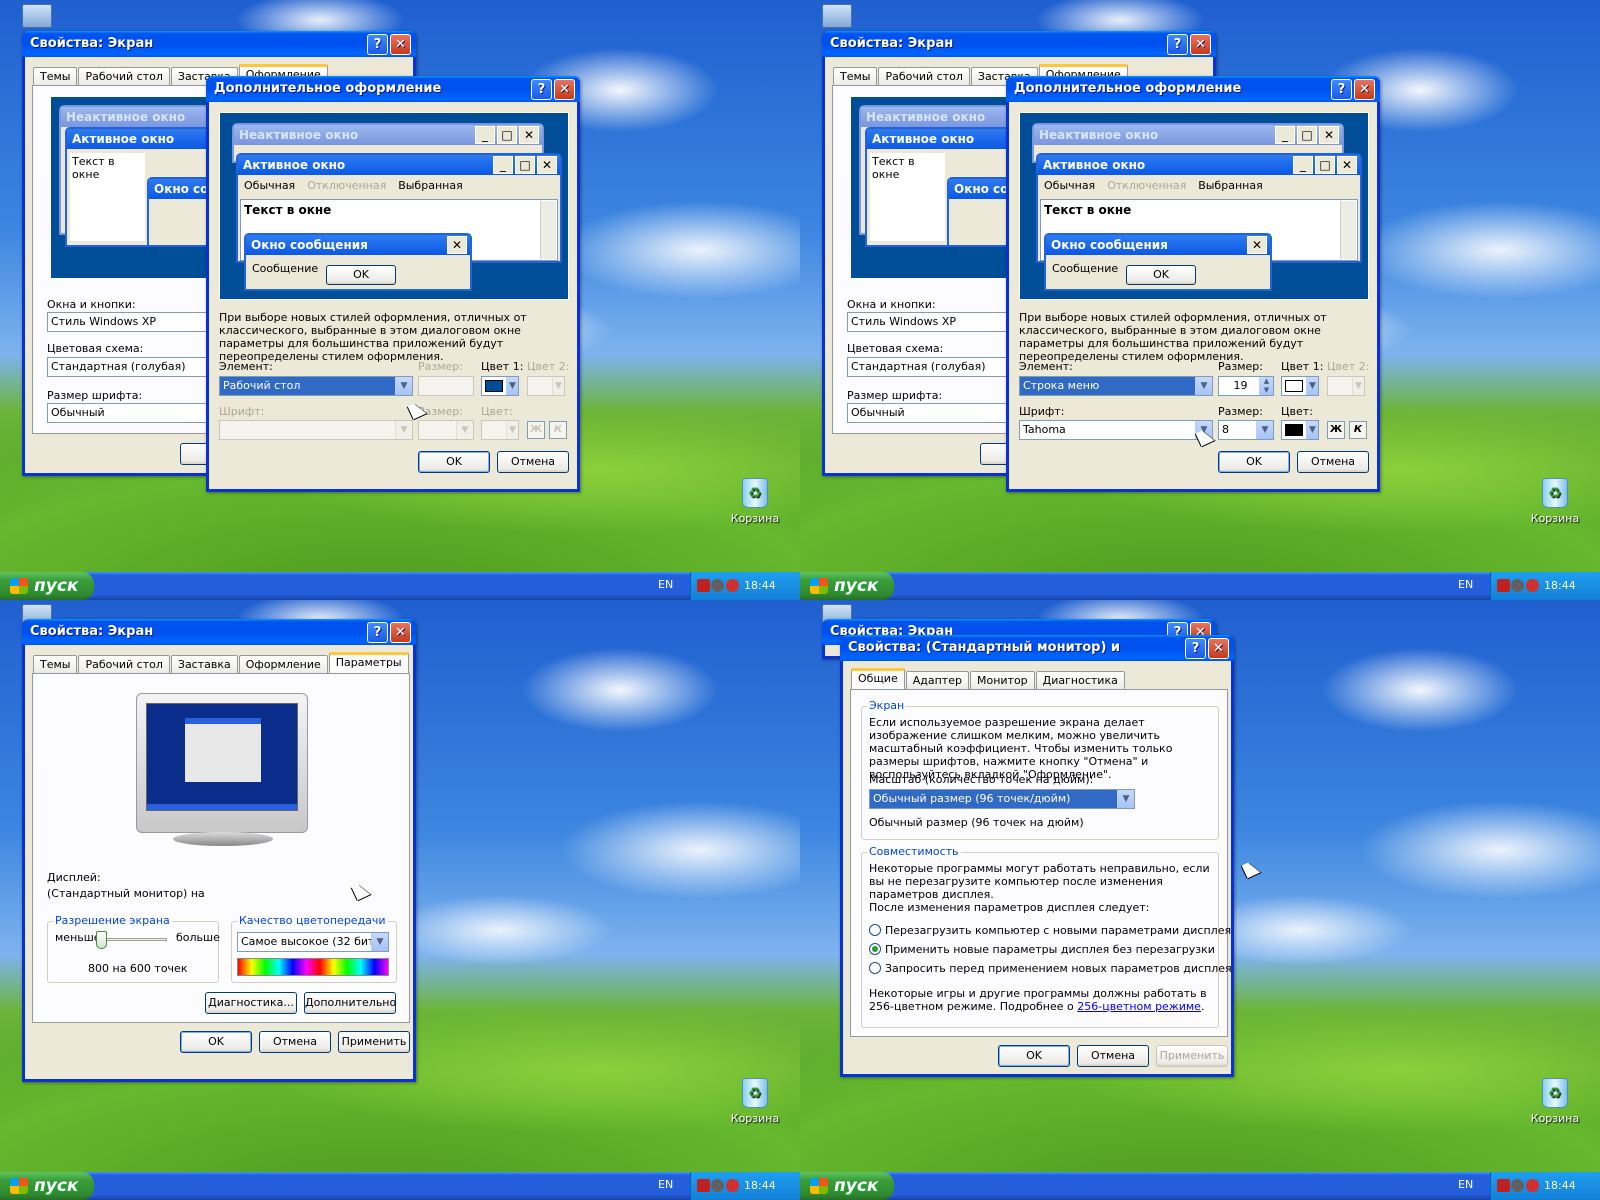 The image size is (1600, 1200). I want to click on font-select: Tahoma ▼, so click(1116, 430).